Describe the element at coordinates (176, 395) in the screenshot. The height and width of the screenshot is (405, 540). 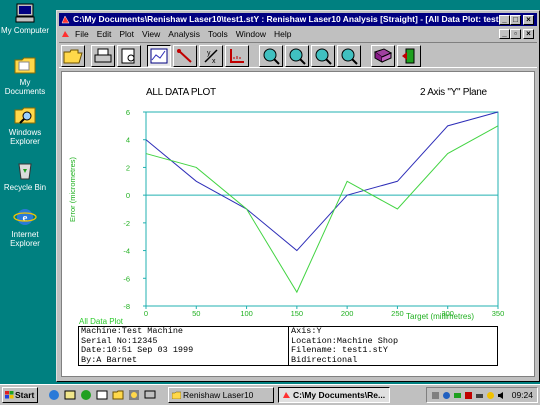
I see `folder-icon` at that location.